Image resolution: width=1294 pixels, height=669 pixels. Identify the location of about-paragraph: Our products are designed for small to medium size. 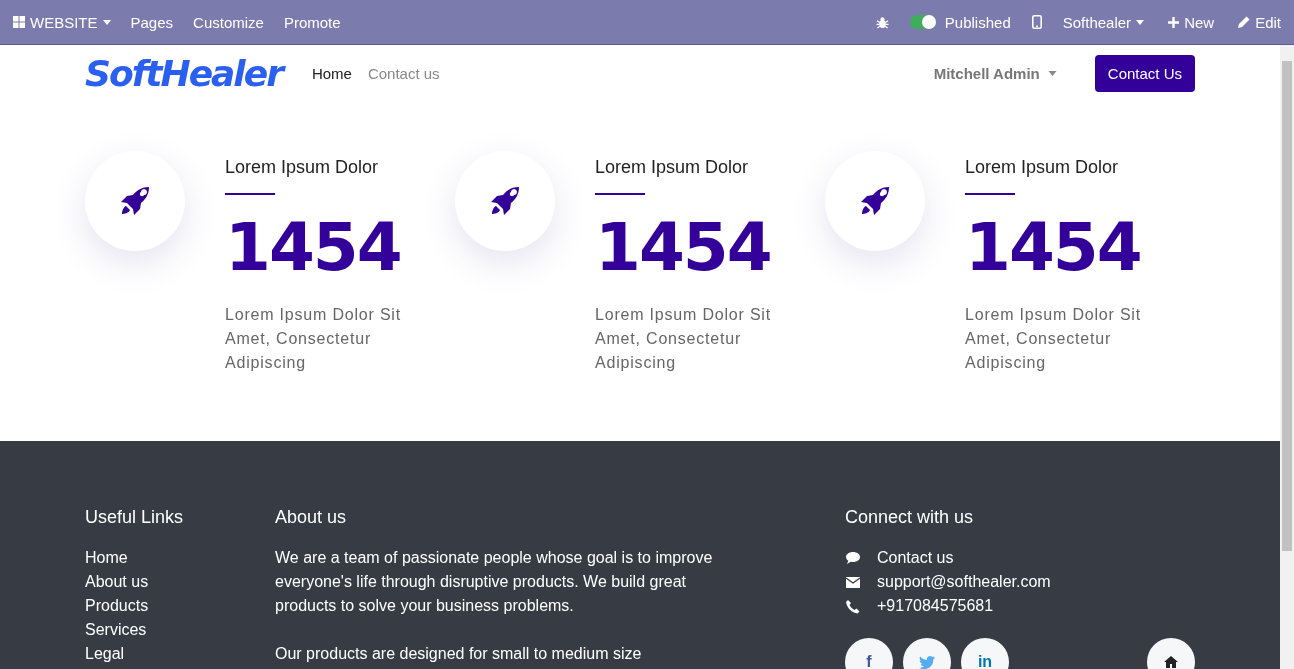
(459, 654).